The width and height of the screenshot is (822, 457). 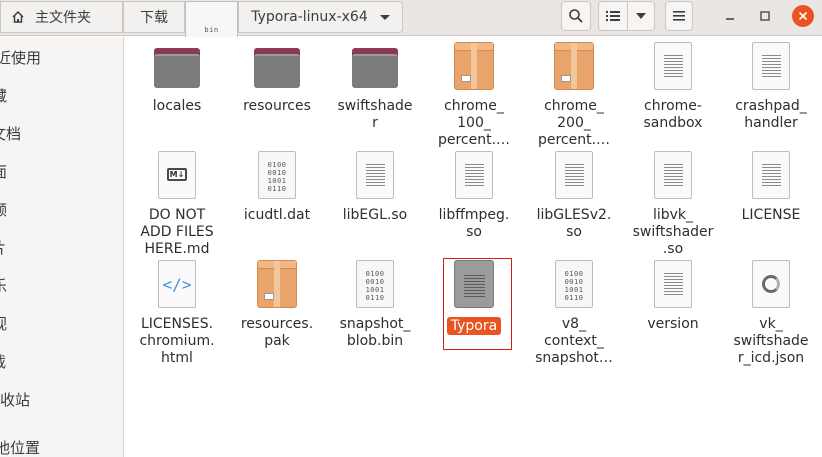 I want to click on file-name: snapshot_ blob.bin, so click(x=375, y=332).